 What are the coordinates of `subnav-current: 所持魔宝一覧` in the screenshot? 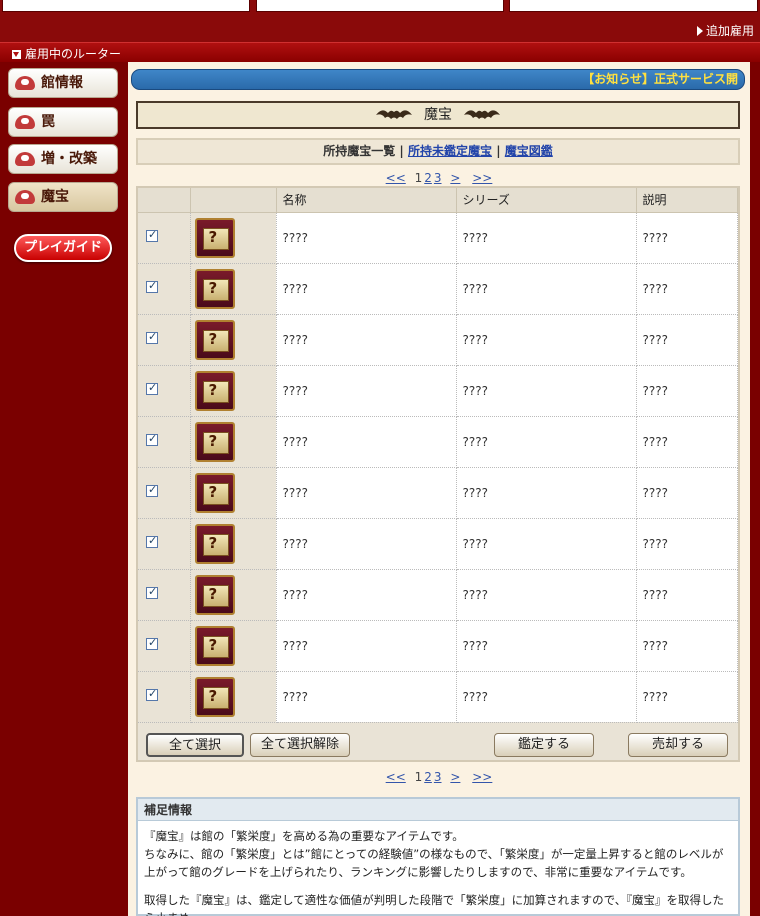 It's located at (359, 151).